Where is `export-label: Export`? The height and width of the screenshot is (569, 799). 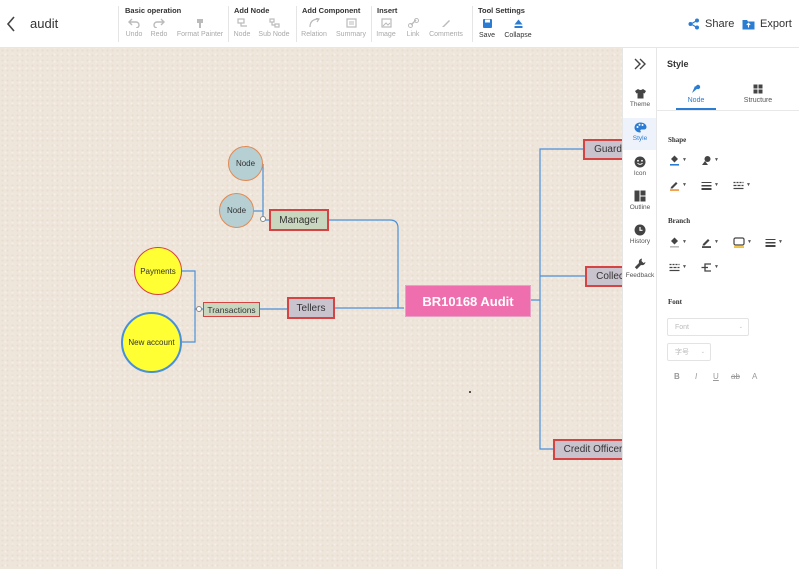 export-label: Export is located at coordinates (776, 24).